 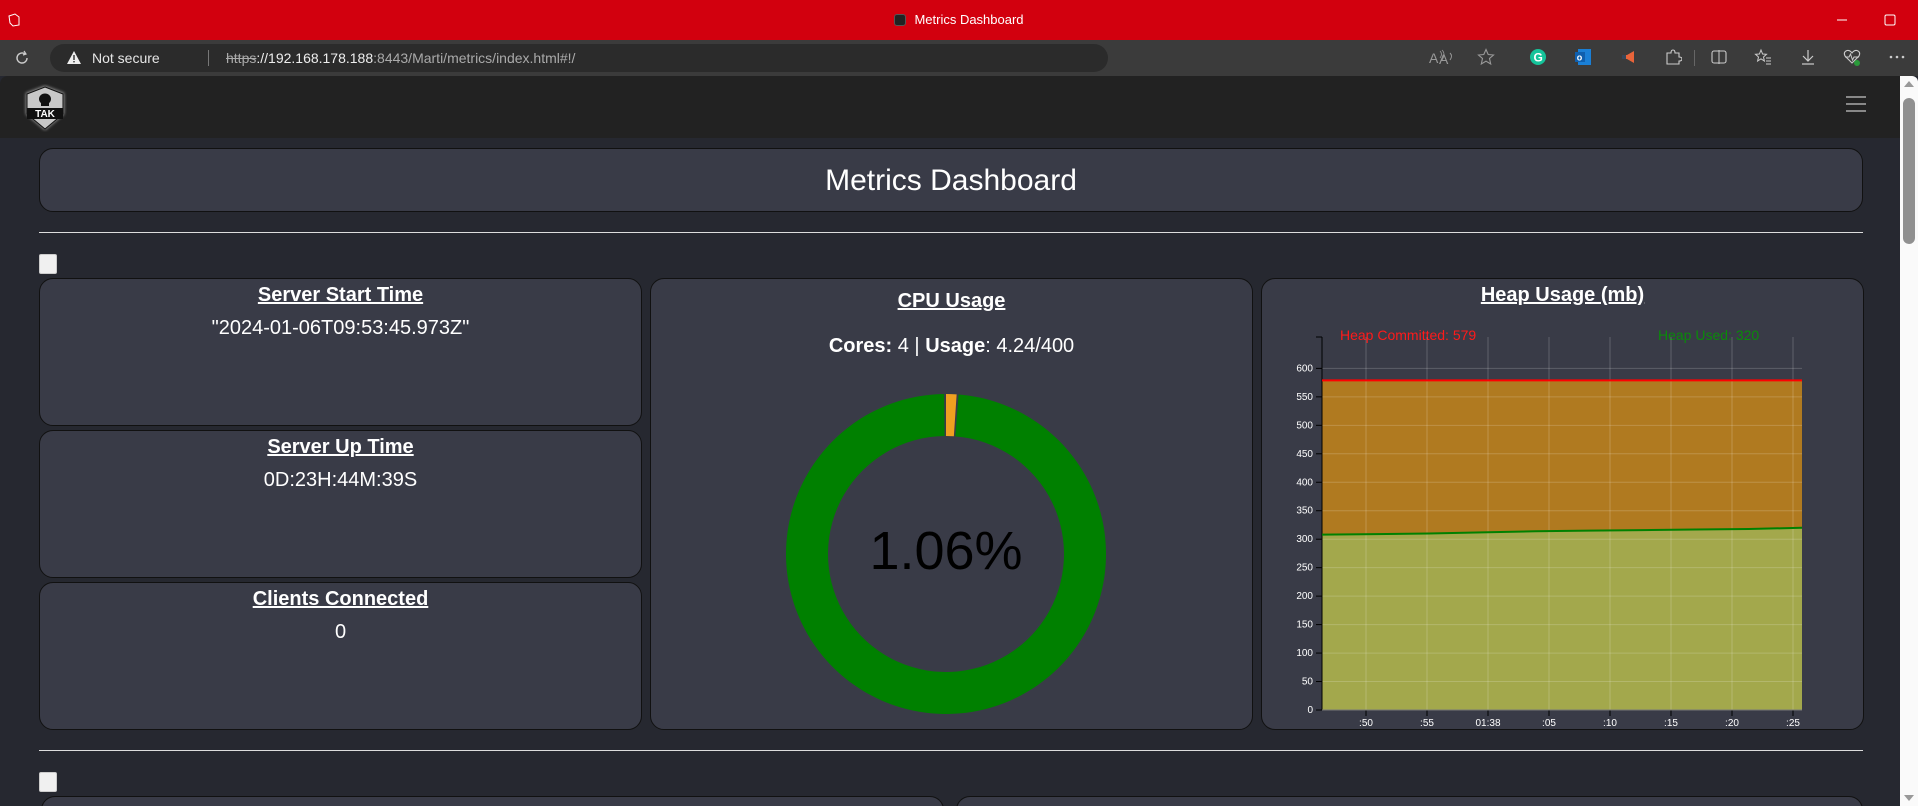 I want to click on svg-text: G, so click(x=1538, y=58).